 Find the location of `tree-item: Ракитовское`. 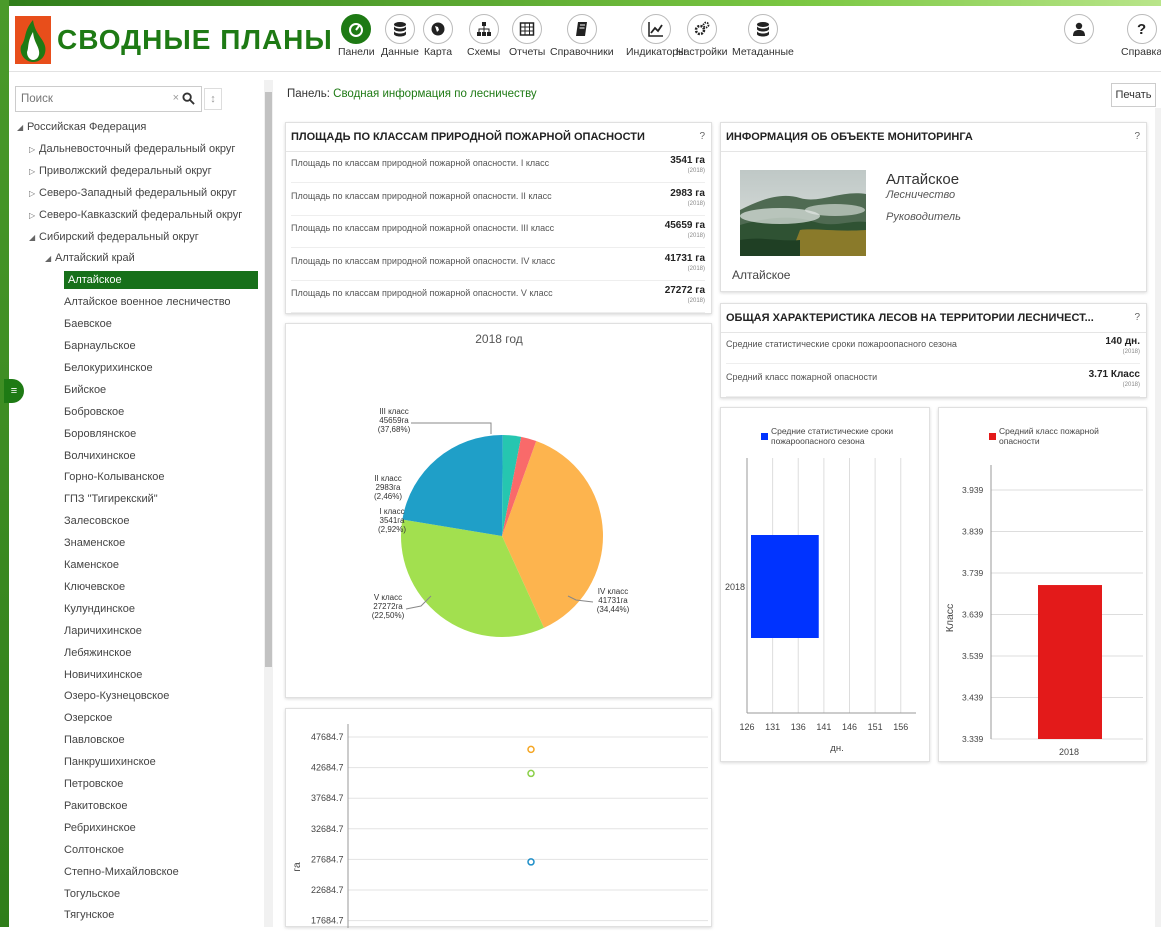

tree-item: Ракитовское is located at coordinates (95, 806).